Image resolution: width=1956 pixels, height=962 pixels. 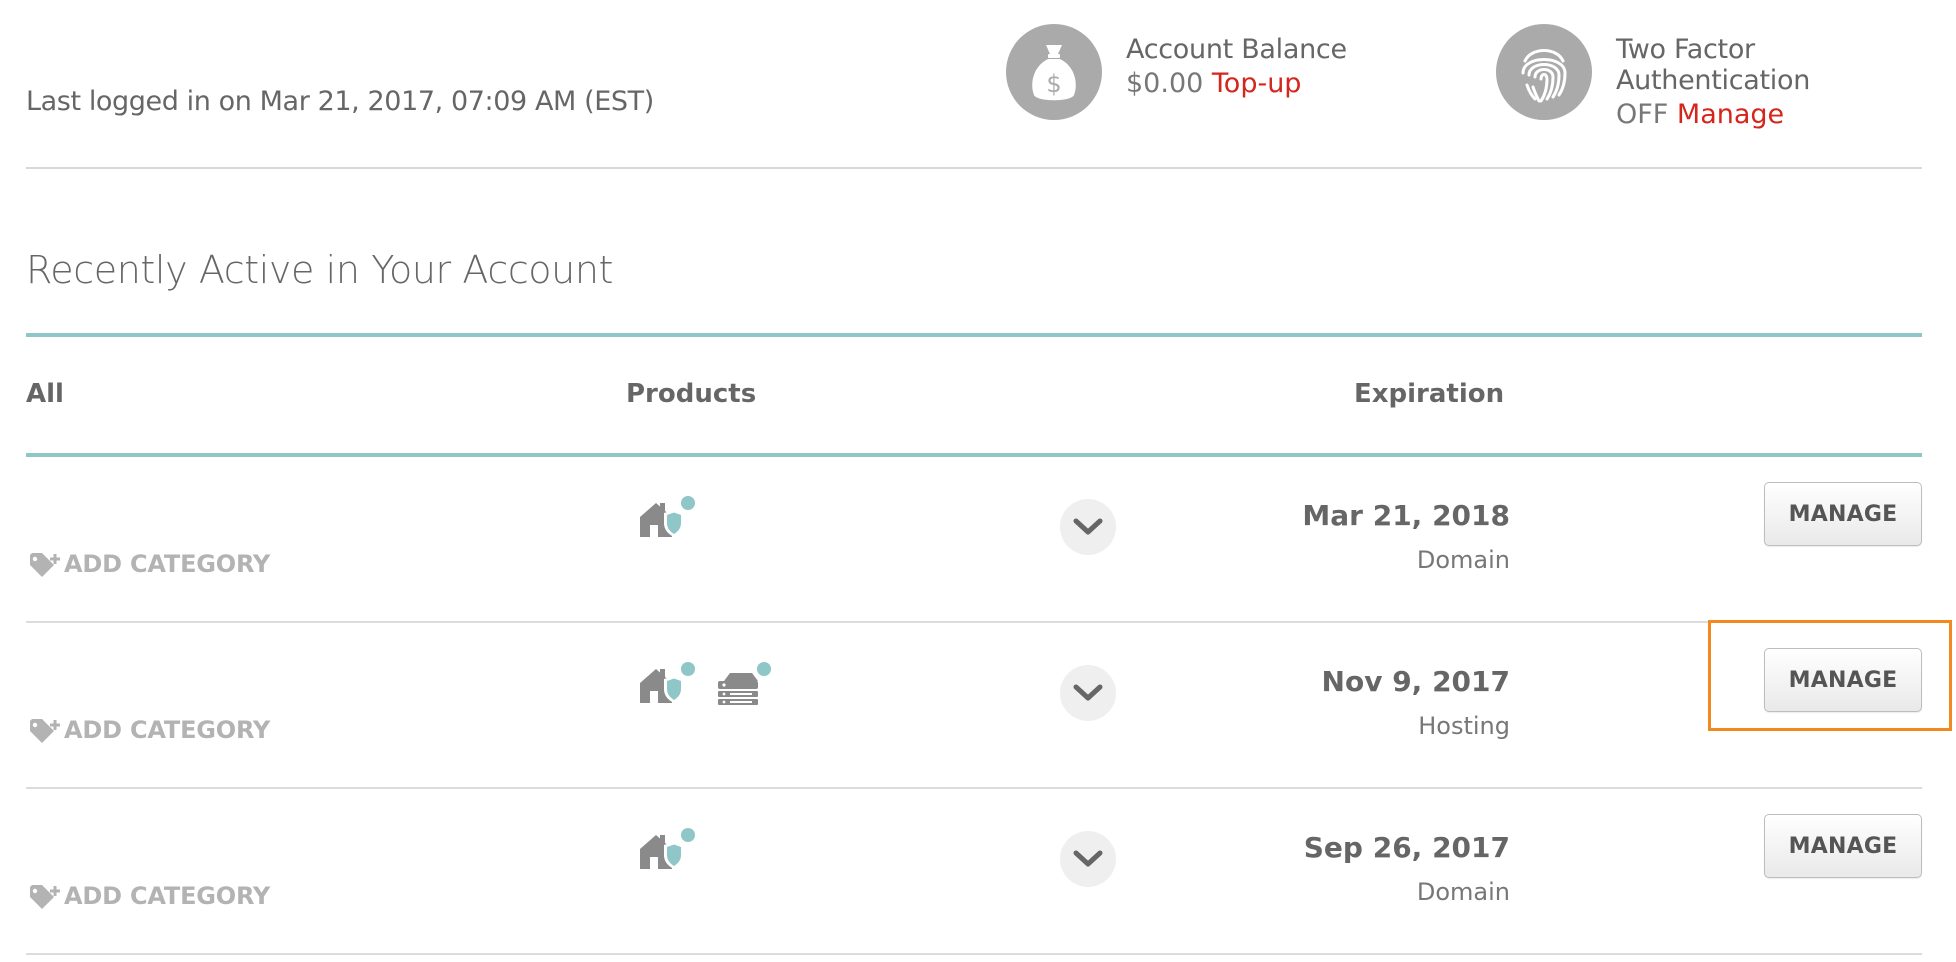 What do you see at coordinates (744, 683) in the screenshot?
I see `hosting-server-icon` at bounding box center [744, 683].